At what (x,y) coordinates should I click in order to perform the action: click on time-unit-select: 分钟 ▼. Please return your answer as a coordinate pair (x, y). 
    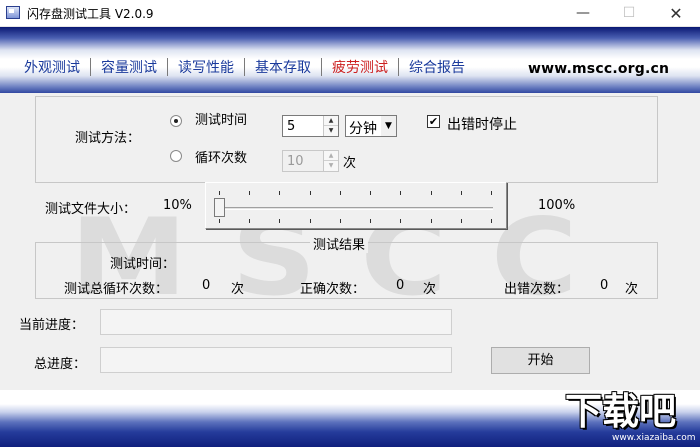
    Looking at the image, I should click on (371, 126).